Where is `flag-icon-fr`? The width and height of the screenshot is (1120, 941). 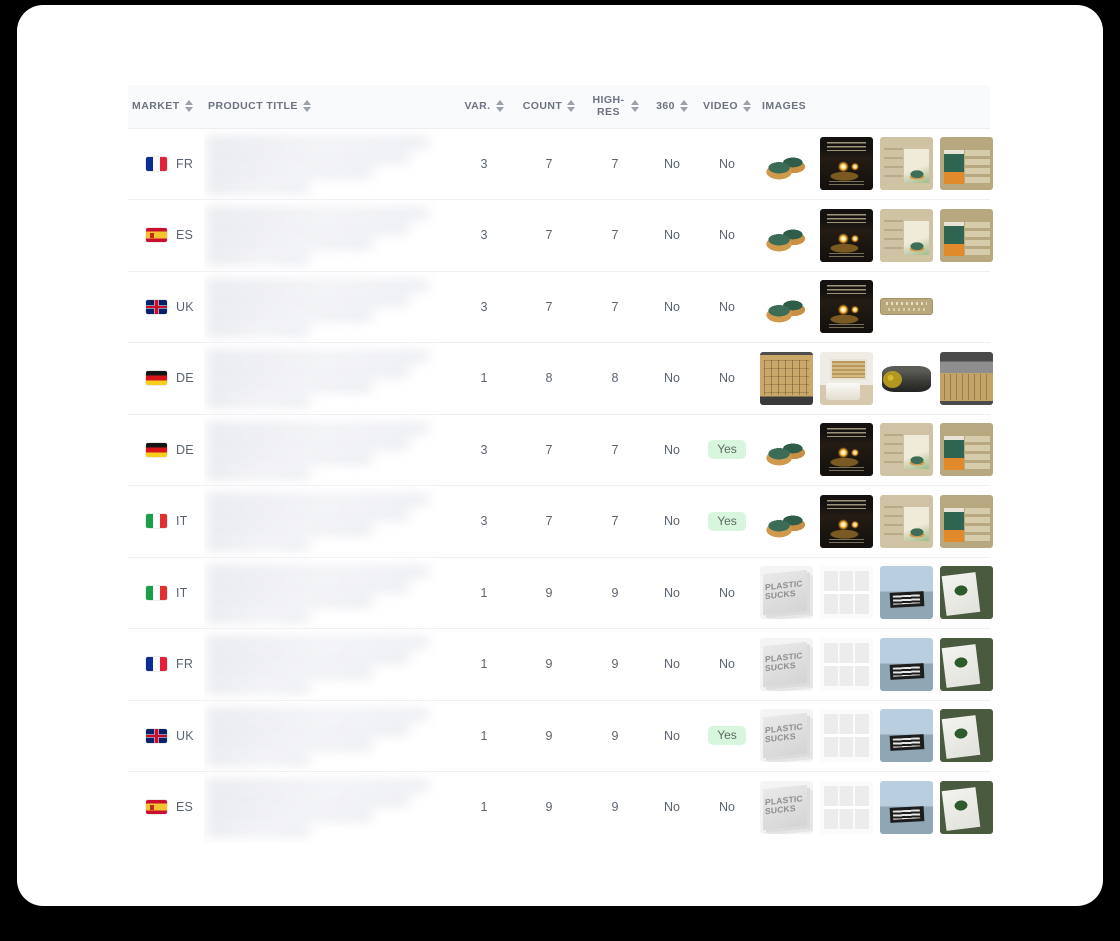 flag-icon-fr is located at coordinates (156, 163).